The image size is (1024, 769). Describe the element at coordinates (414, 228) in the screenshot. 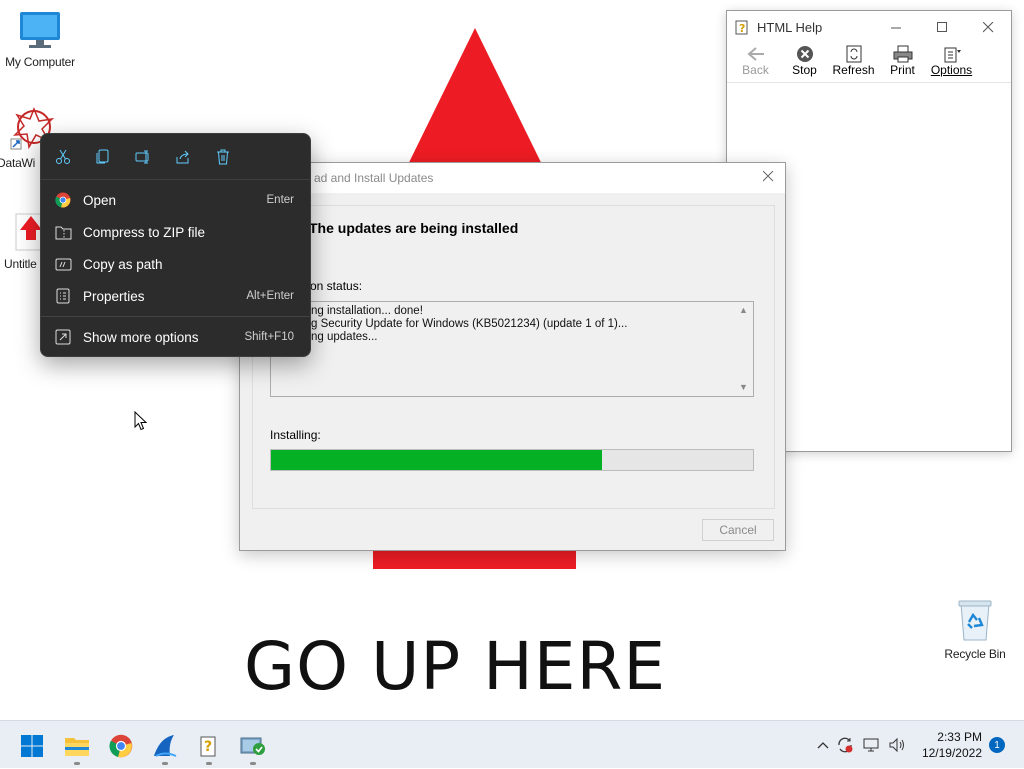

I see `dialog-heading: The updates are being installed` at that location.